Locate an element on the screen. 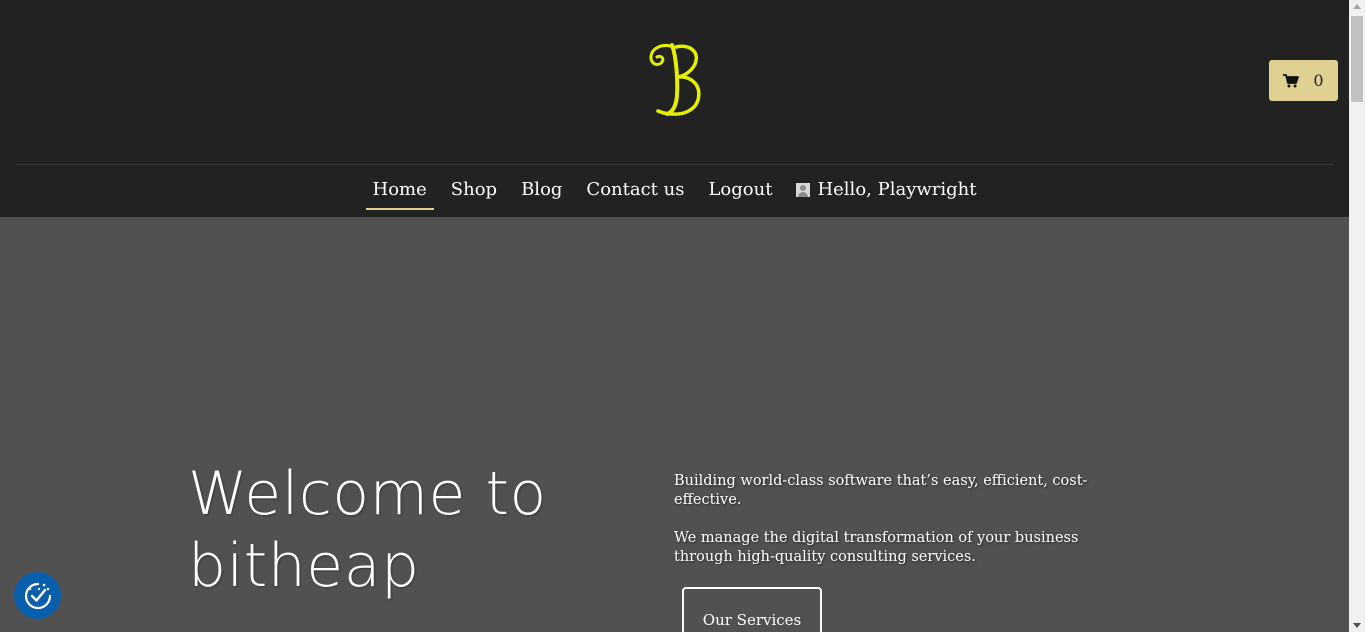 This screenshot has width=1365, height=632. nav-logout: Logout is located at coordinates (740, 188).